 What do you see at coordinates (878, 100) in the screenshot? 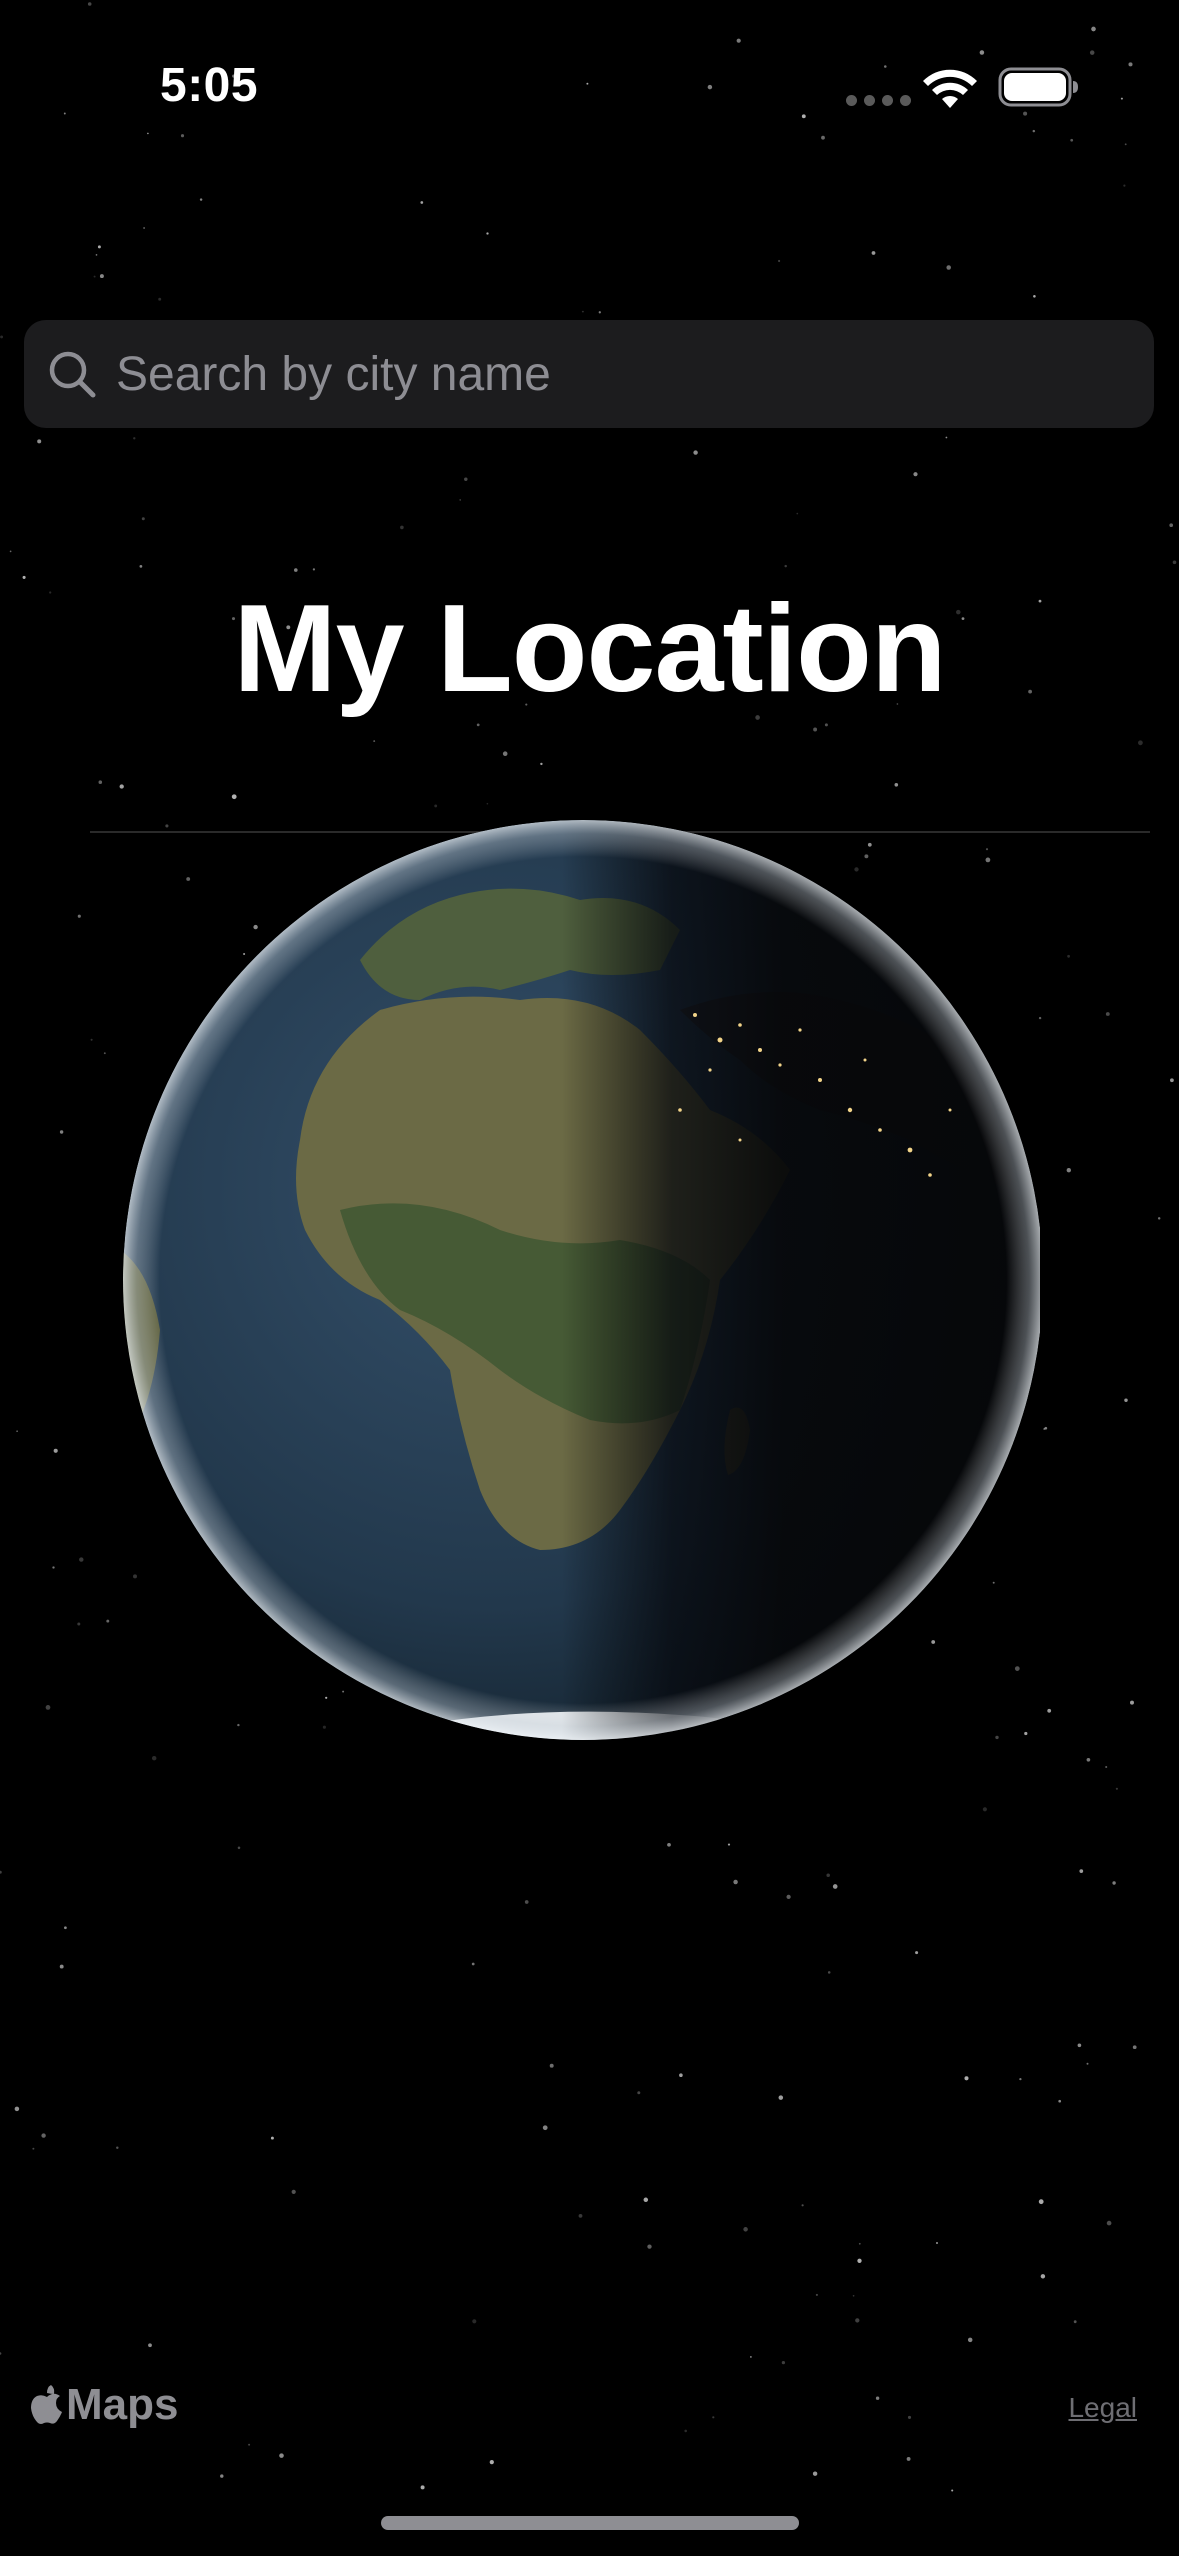
I see `cellular-signal-icon` at bounding box center [878, 100].